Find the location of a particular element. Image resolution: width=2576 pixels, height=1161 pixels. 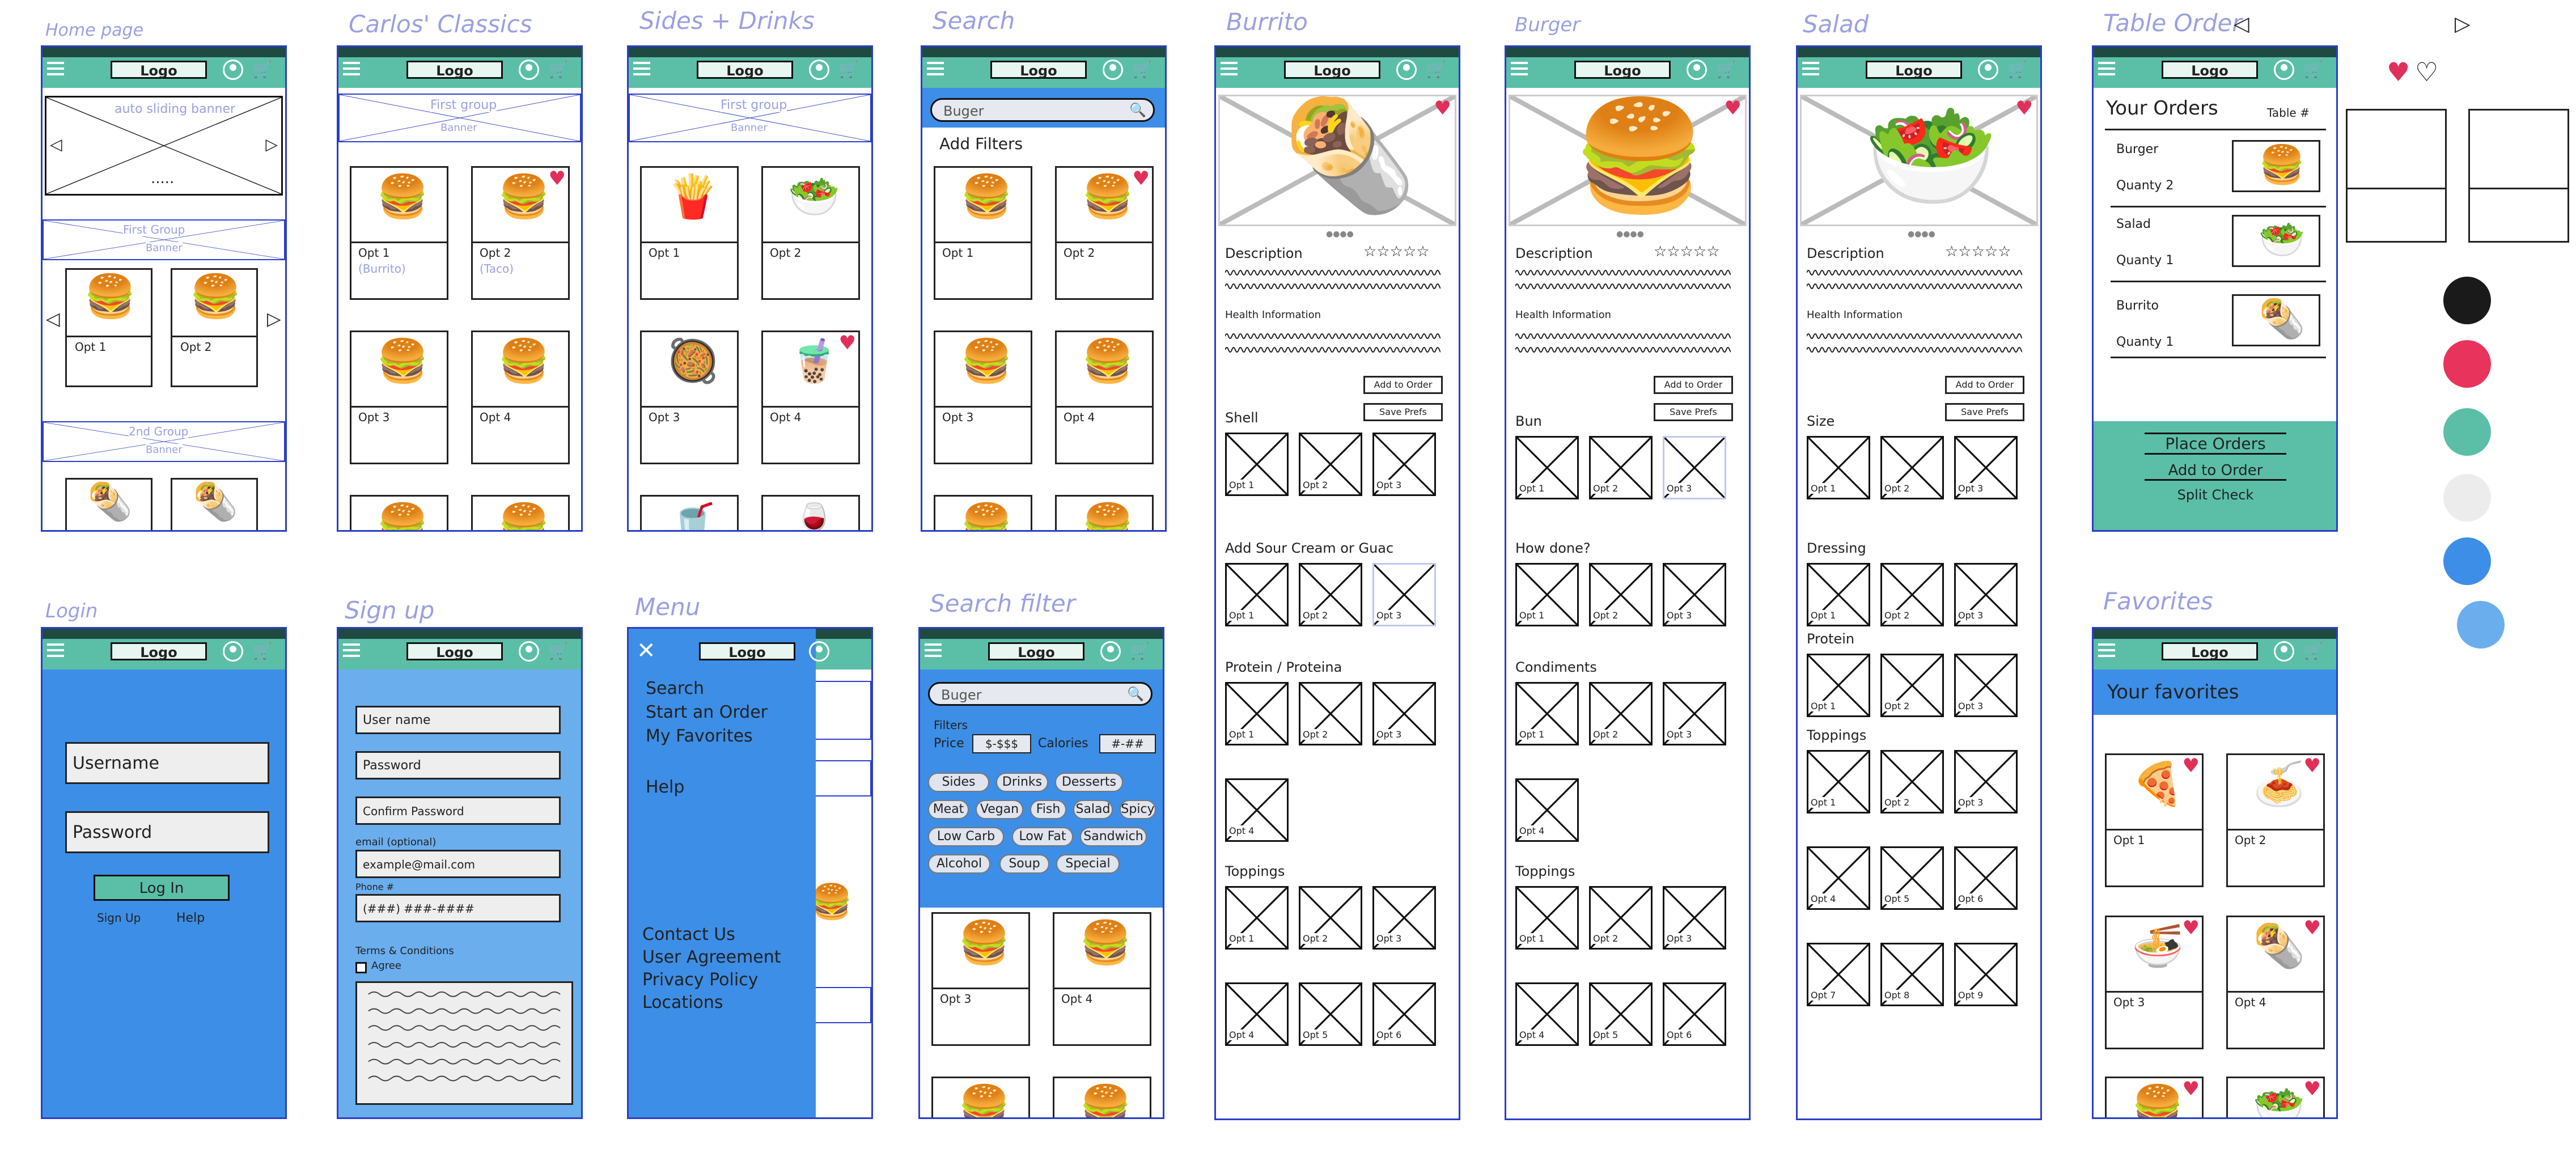

banner-prev-icon: ◁ is located at coordinates (56, 144).